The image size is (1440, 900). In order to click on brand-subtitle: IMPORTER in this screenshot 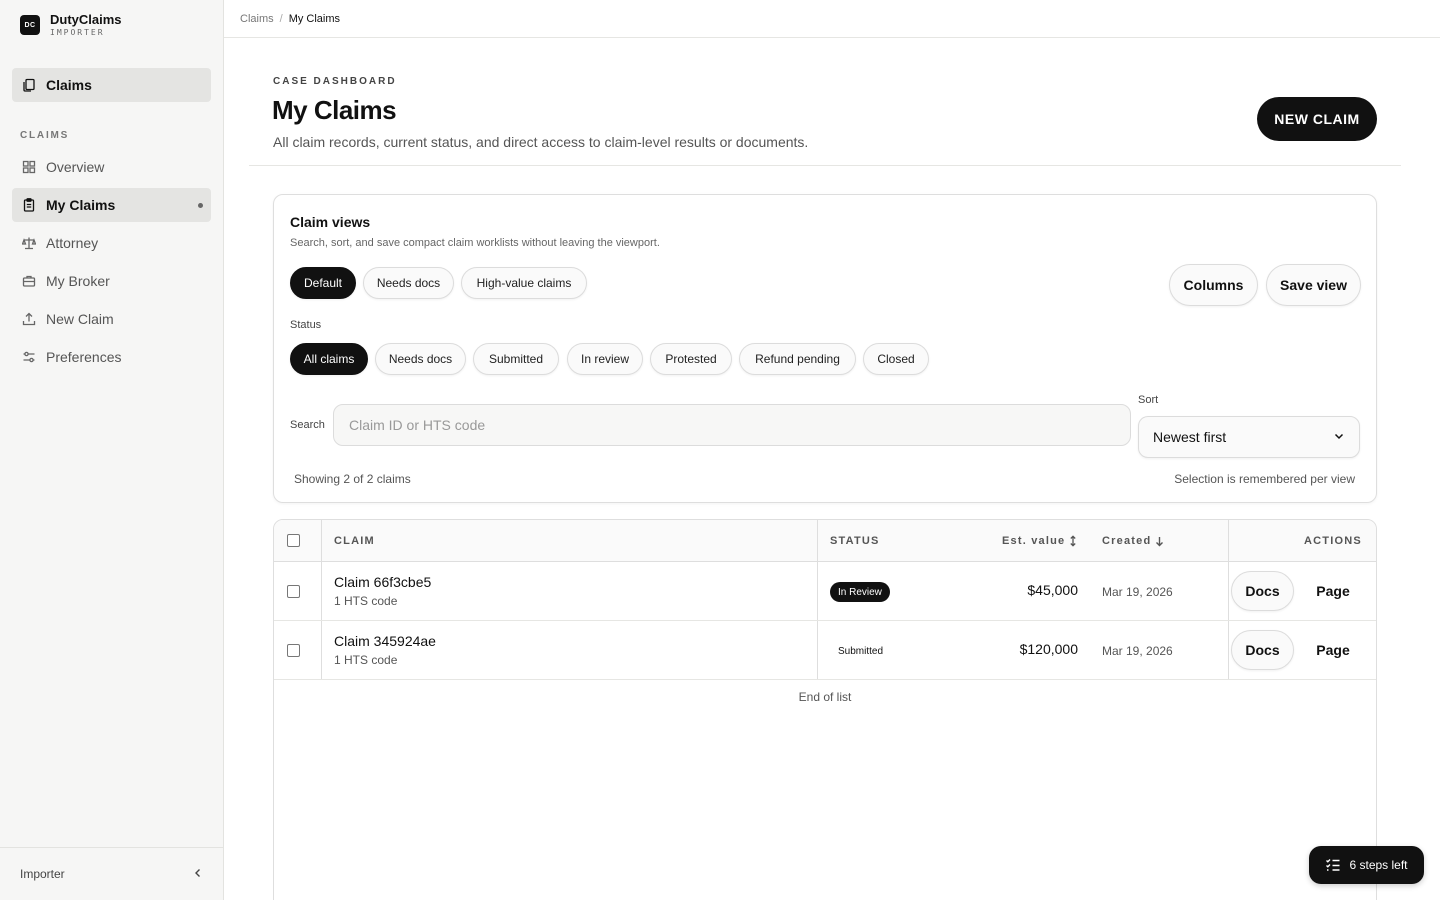, I will do `click(77, 32)`.